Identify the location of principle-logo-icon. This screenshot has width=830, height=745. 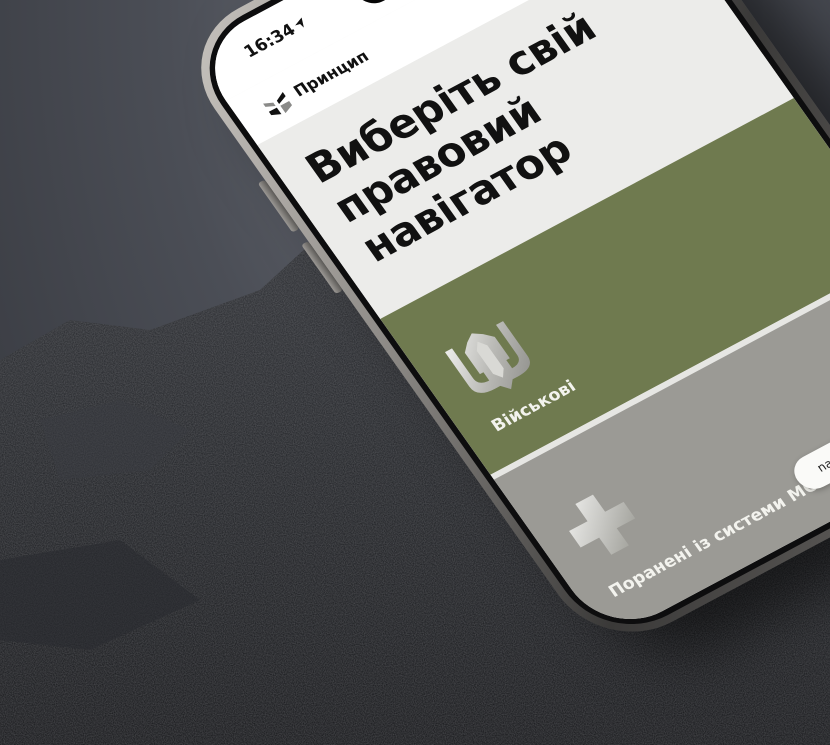
(279, 105).